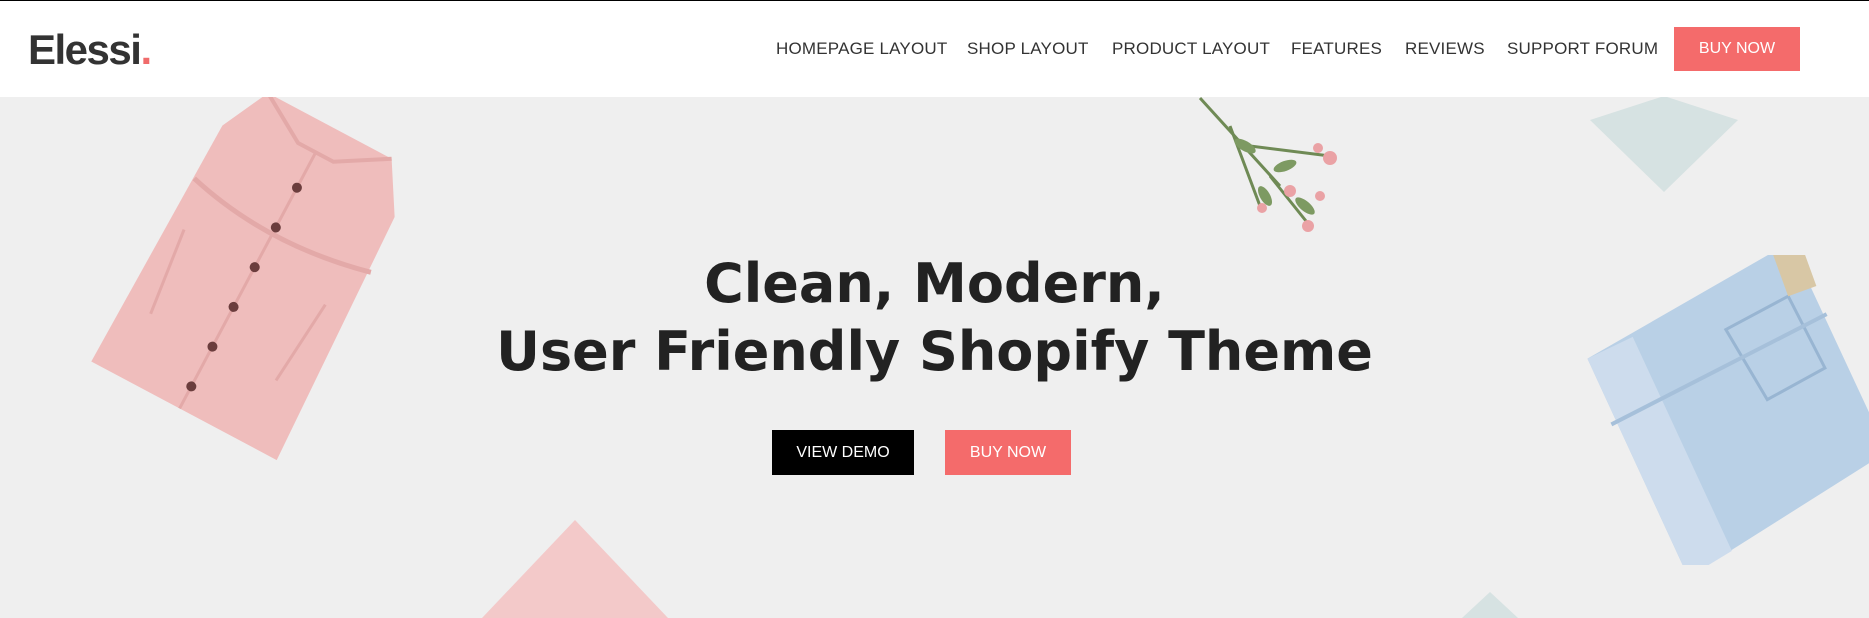 This screenshot has width=1869, height=618. I want to click on nav-shop-layout: SHOP LAYOUT, so click(1028, 49).